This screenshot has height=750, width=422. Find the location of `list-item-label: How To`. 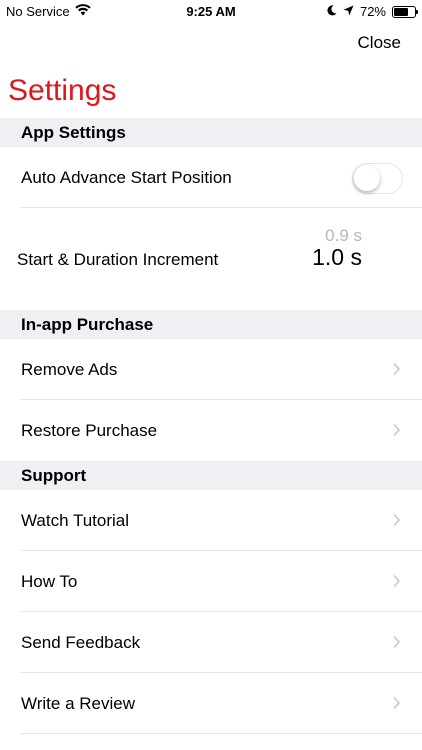

list-item-label: How To is located at coordinates (49, 581).